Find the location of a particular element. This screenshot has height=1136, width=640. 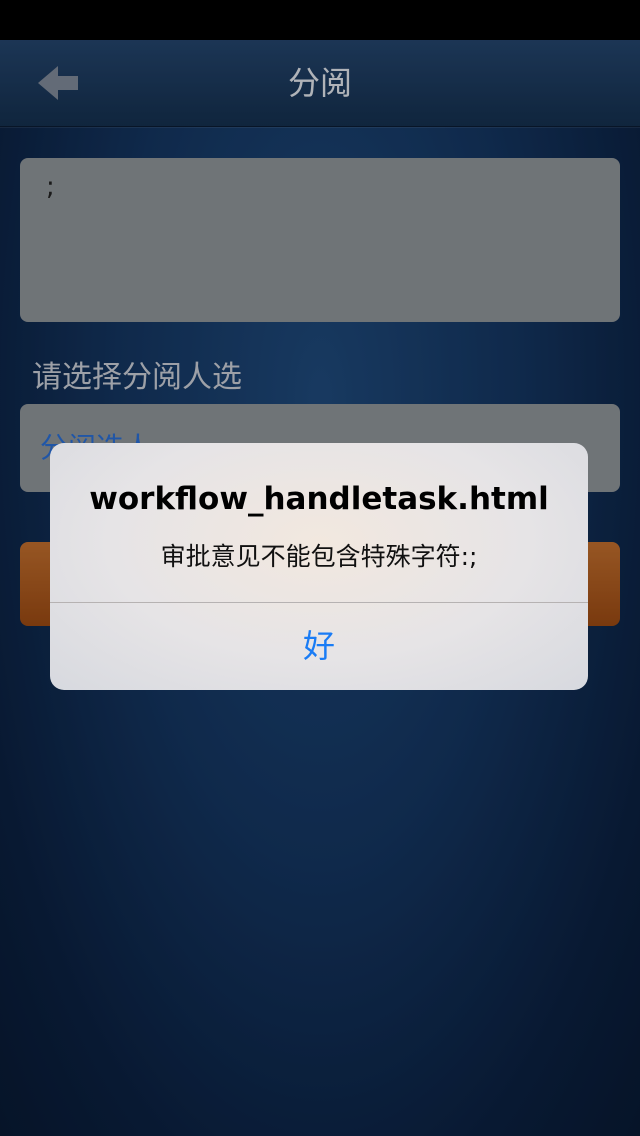

alert-message: 审批意见不能包含特殊字符:; is located at coordinates (319, 556).